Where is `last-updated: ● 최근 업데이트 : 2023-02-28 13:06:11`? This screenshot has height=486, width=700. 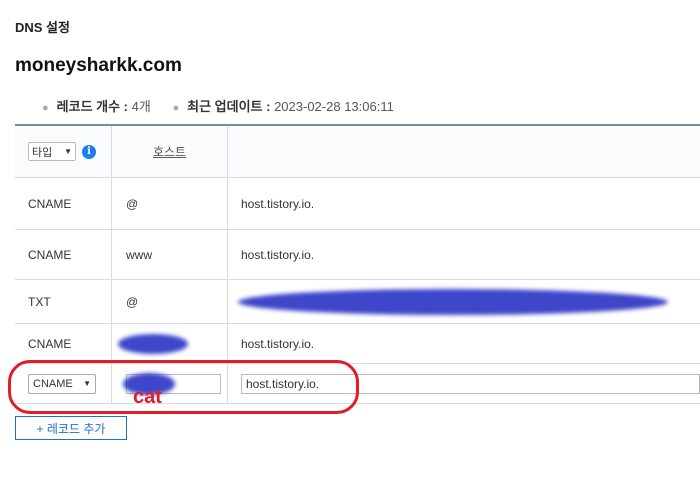 last-updated: ● 최근 업데이트 : 2023-02-28 13:06:11 is located at coordinates (282, 105).